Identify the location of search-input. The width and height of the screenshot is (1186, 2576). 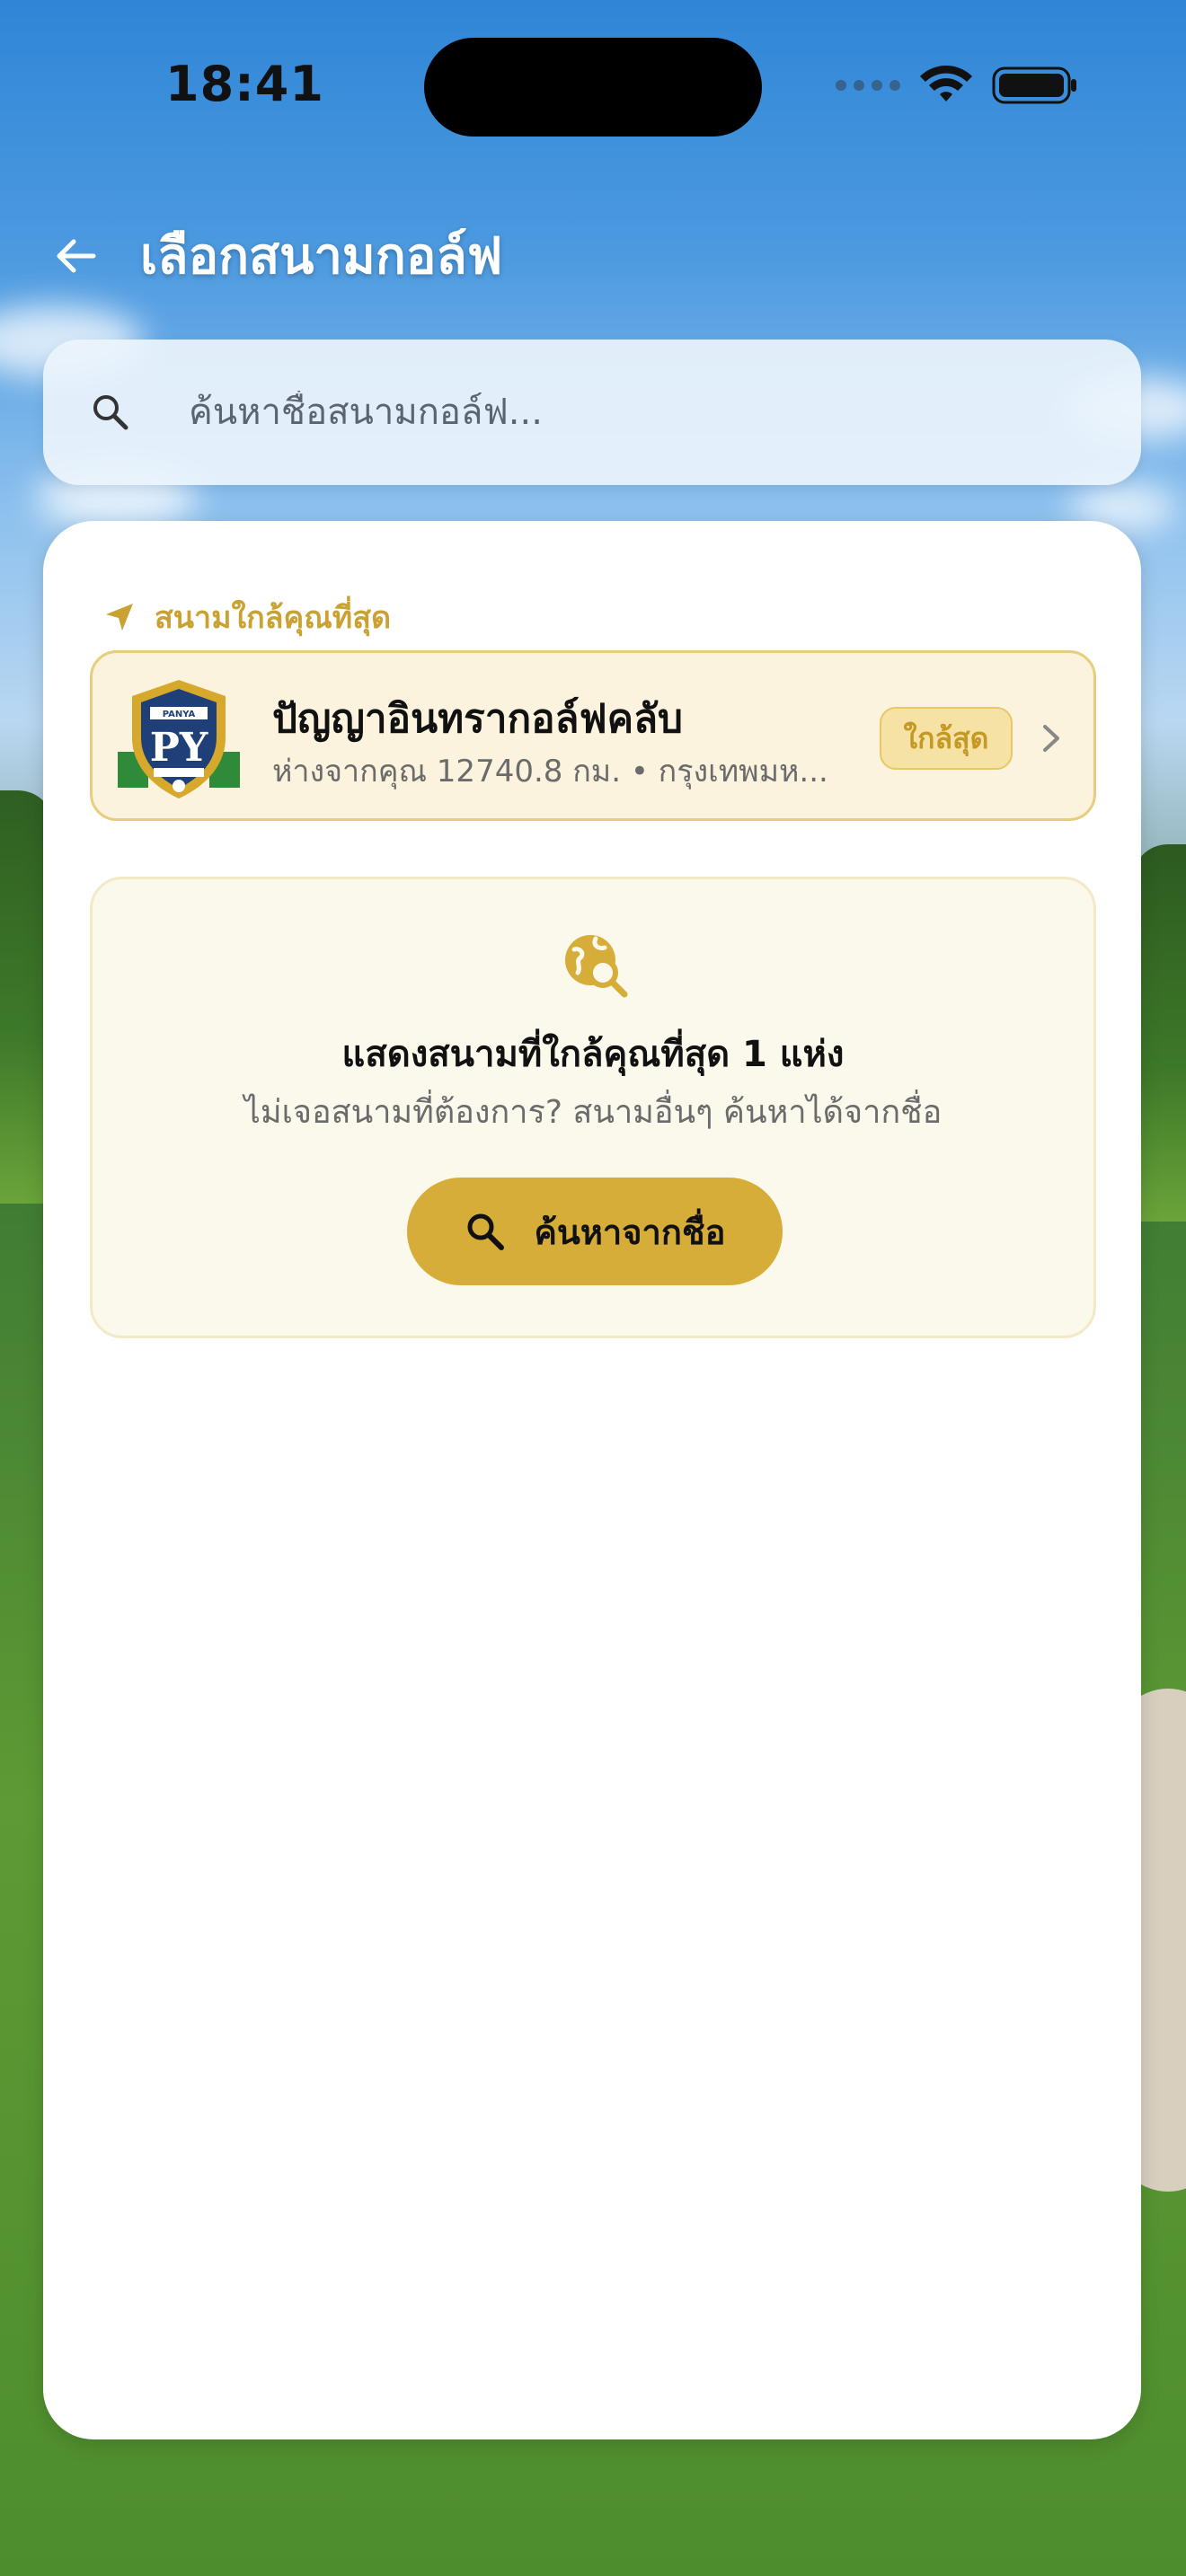
(593, 412).